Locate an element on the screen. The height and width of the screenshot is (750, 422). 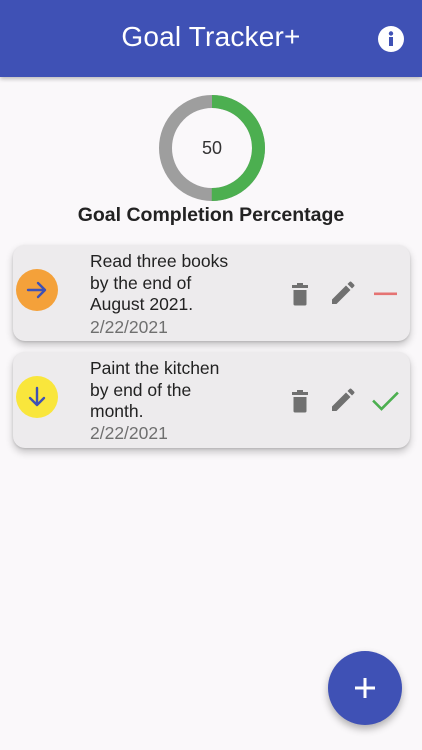
goal-line: Paint the kitchen is located at coordinates (155, 368).